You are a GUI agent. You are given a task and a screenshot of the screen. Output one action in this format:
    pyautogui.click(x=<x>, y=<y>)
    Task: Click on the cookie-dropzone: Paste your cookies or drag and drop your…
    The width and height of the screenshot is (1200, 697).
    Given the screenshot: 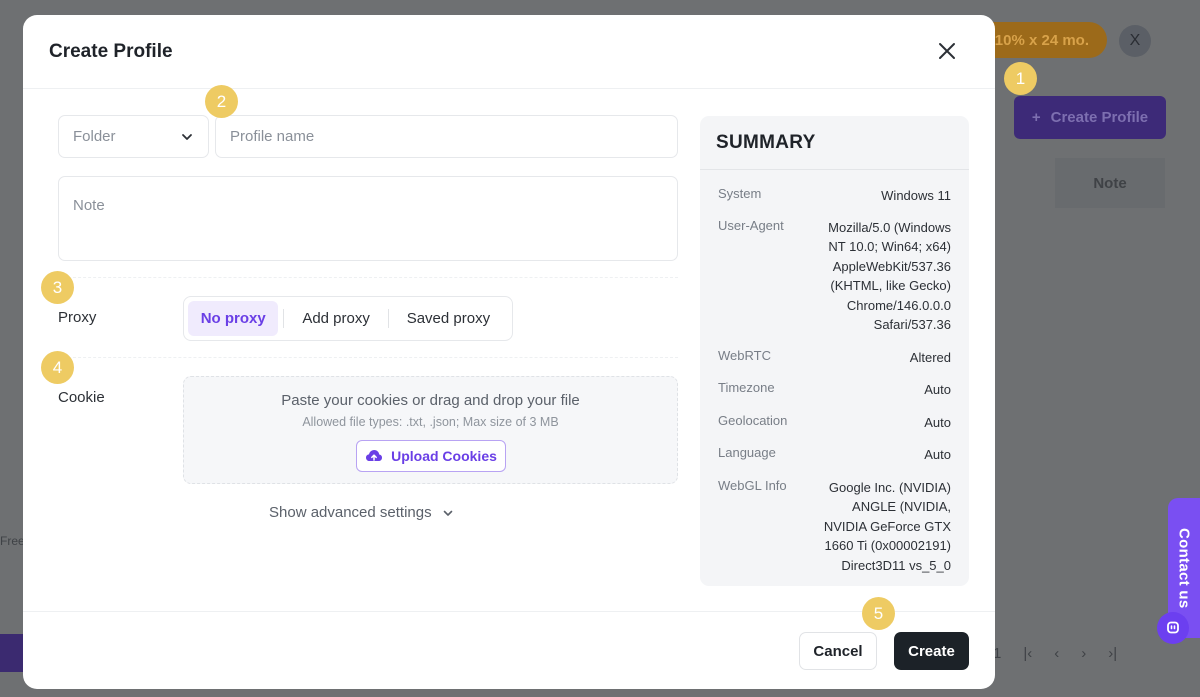 What is the action you would take?
    pyautogui.click(x=430, y=430)
    